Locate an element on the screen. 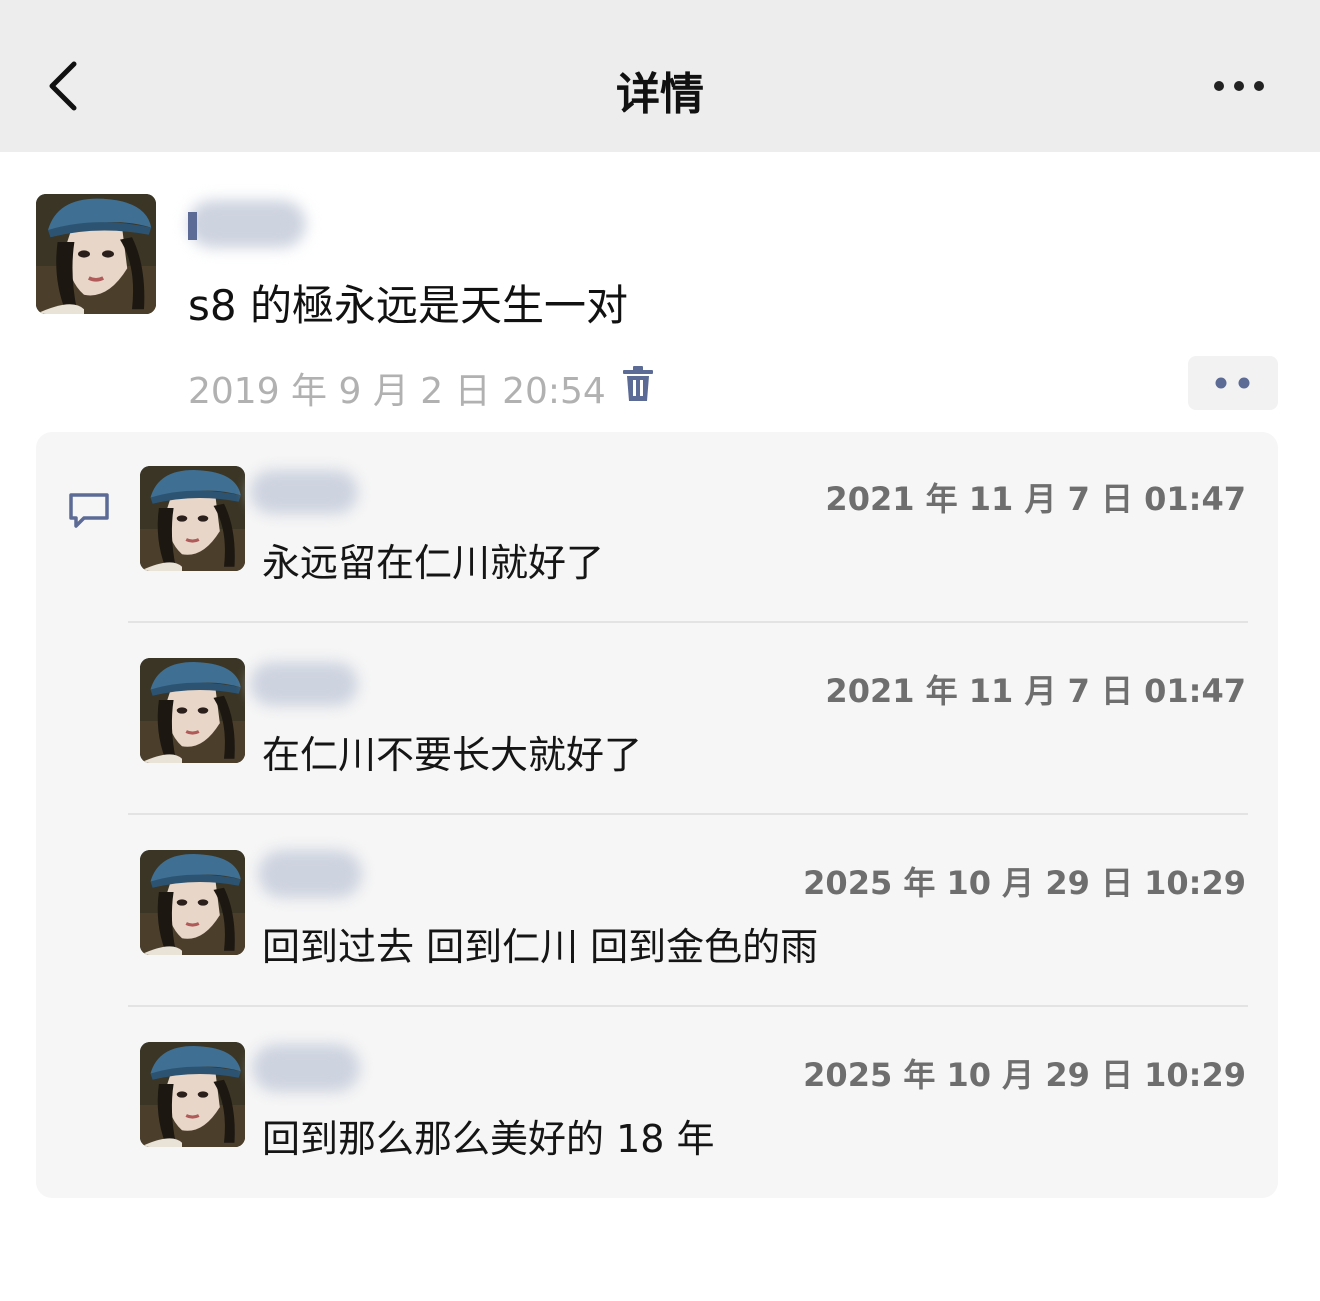  like-comment-button is located at coordinates (1233, 383).